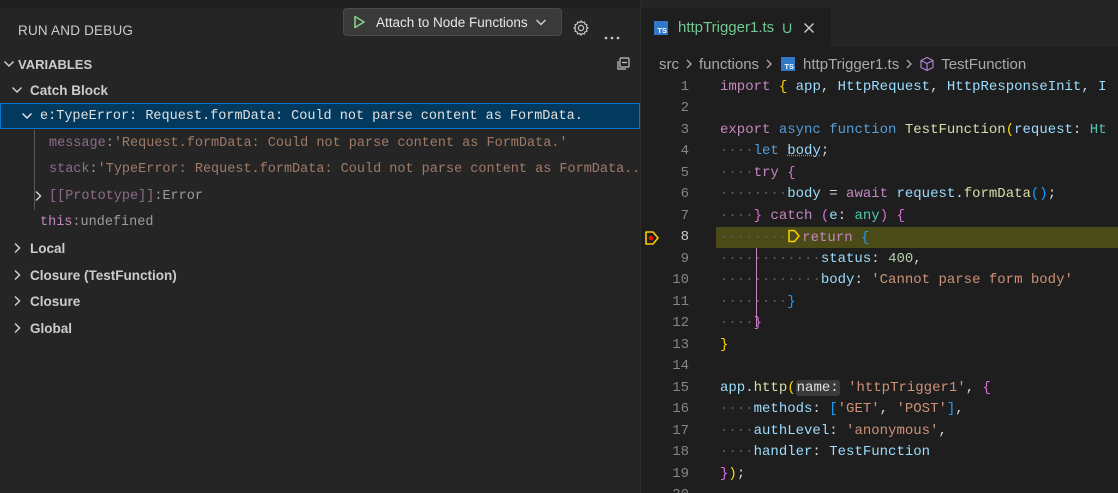 The width and height of the screenshot is (1118, 493). Describe the element at coordinates (680, 366) in the screenshot. I see `line-number: 14` at that location.